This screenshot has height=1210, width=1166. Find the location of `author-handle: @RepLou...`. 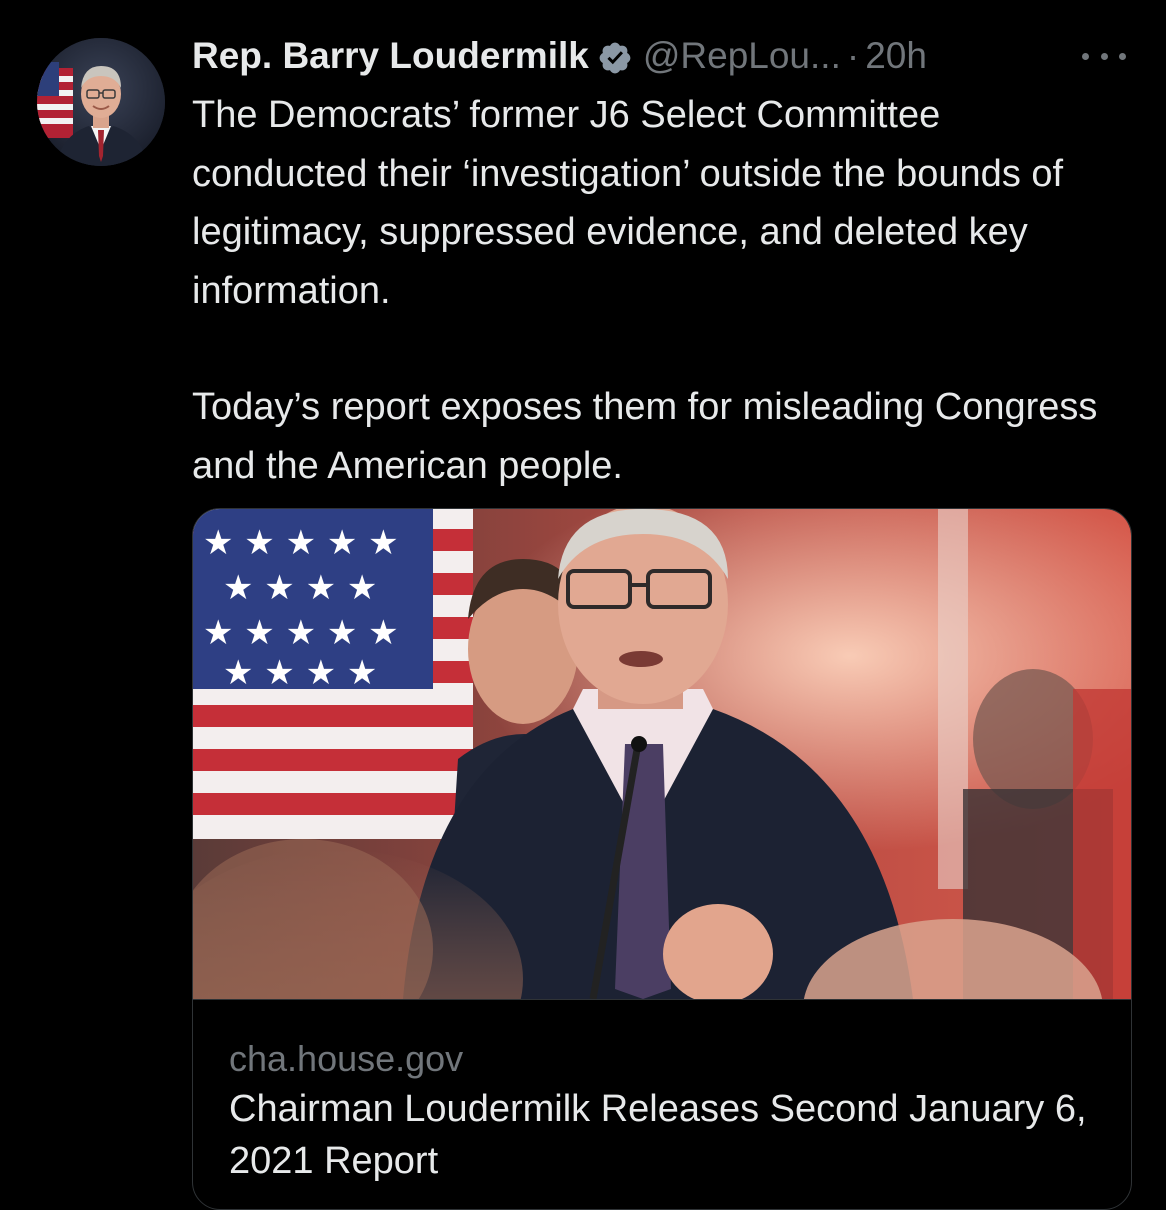

author-handle: @RepLou... is located at coordinates (742, 56).